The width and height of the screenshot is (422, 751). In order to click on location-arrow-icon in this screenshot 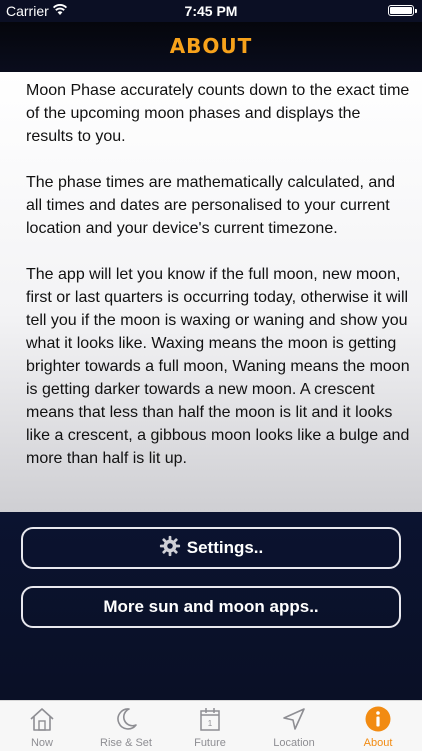, I will do `click(294, 719)`.